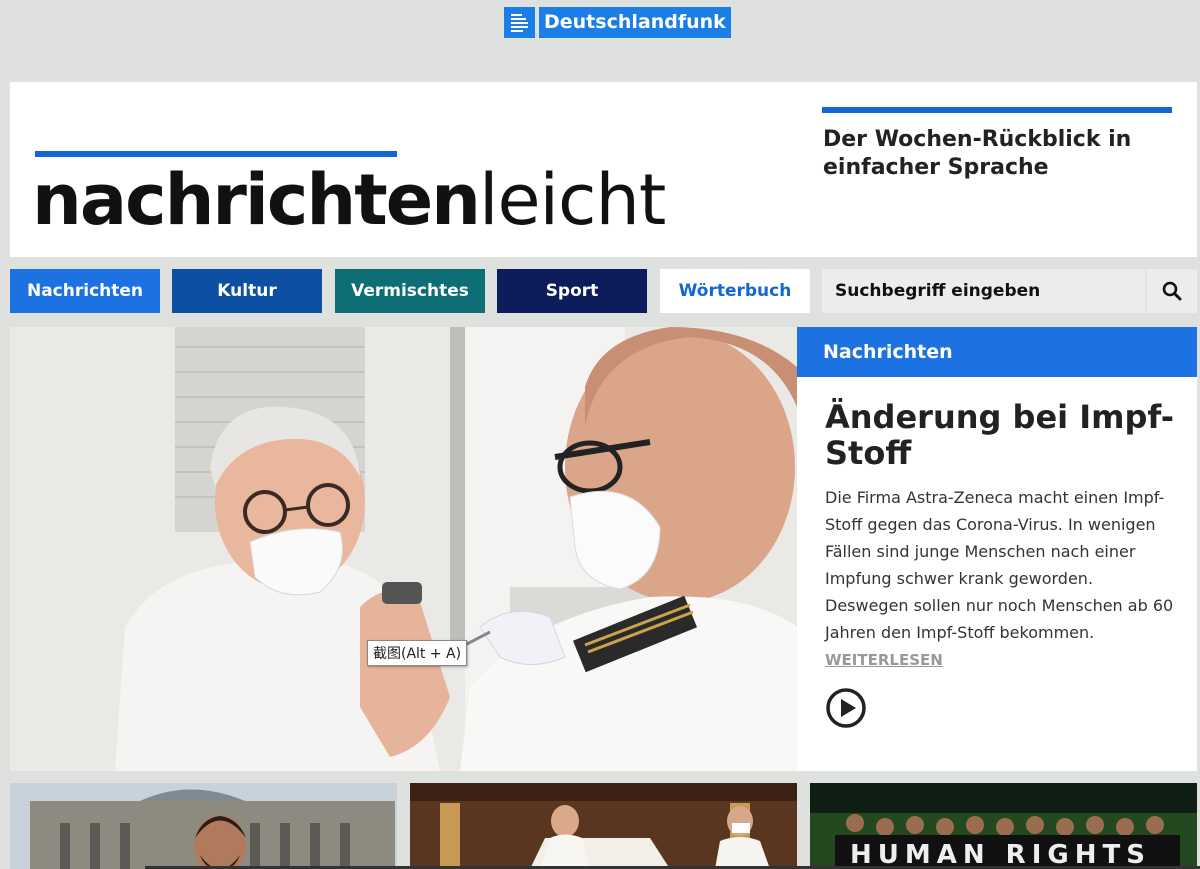  I want to click on logo-accent-line, so click(216, 154).